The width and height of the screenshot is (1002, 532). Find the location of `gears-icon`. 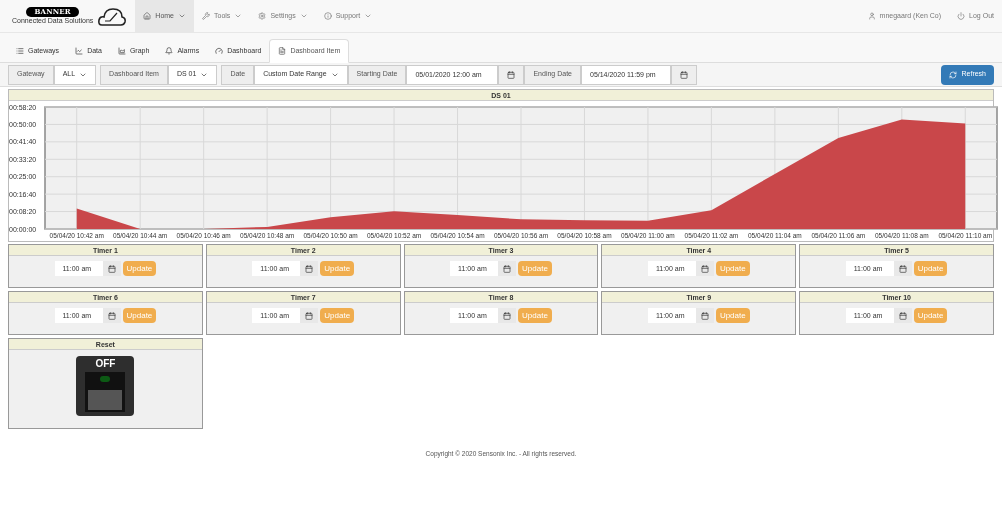

gears-icon is located at coordinates (262, 16).